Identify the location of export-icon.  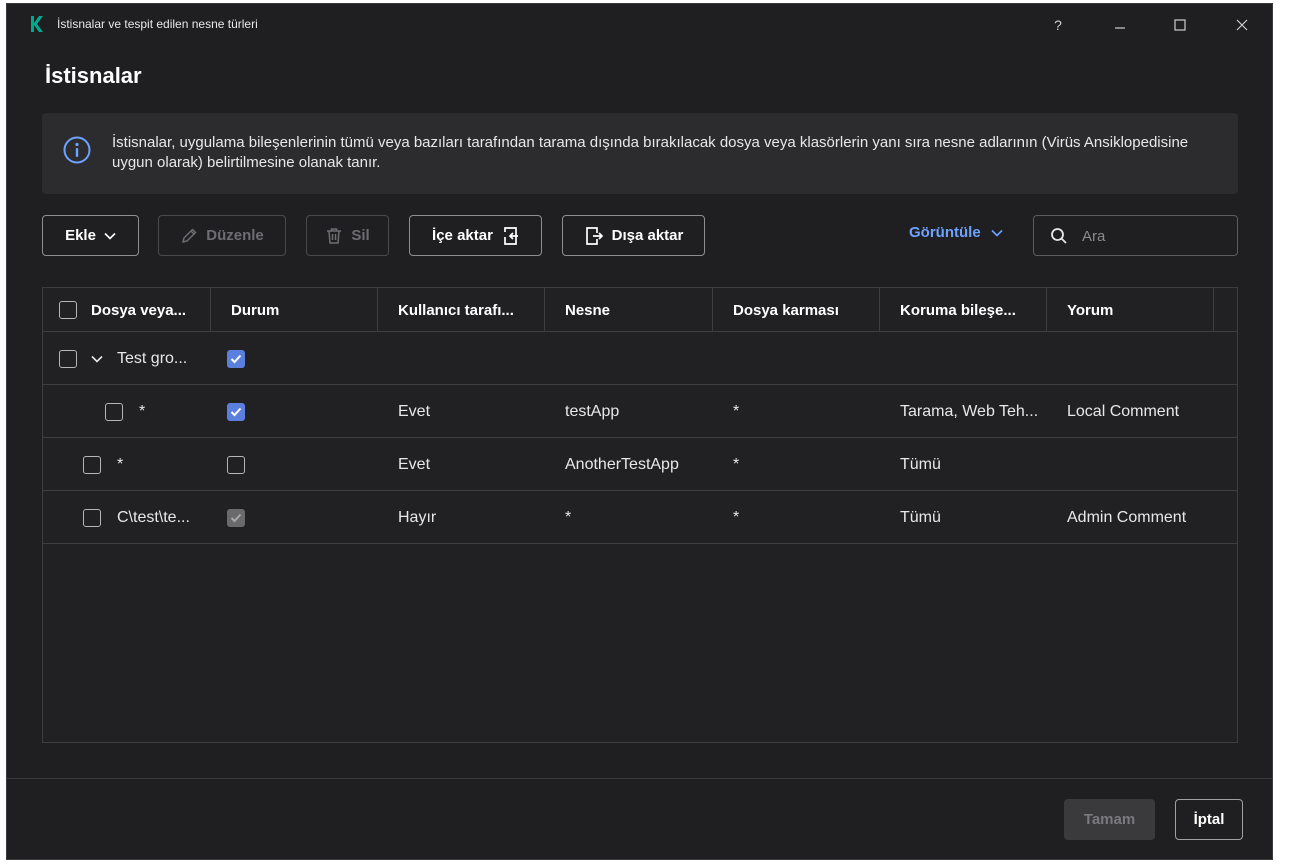
(594, 235).